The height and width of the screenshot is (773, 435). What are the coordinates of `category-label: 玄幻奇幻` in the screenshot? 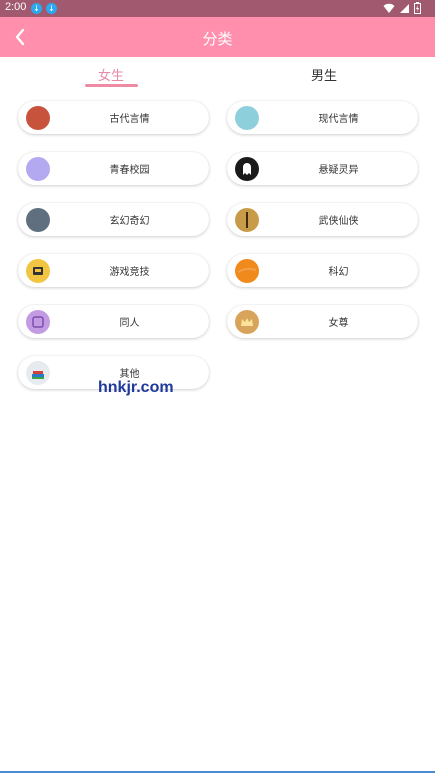 It's located at (129, 221).